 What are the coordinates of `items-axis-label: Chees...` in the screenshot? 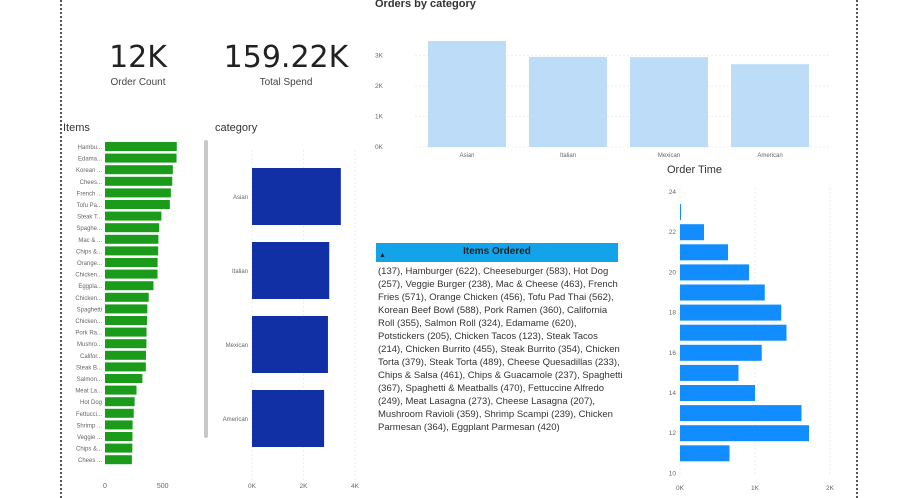 It's located at (91, 183).